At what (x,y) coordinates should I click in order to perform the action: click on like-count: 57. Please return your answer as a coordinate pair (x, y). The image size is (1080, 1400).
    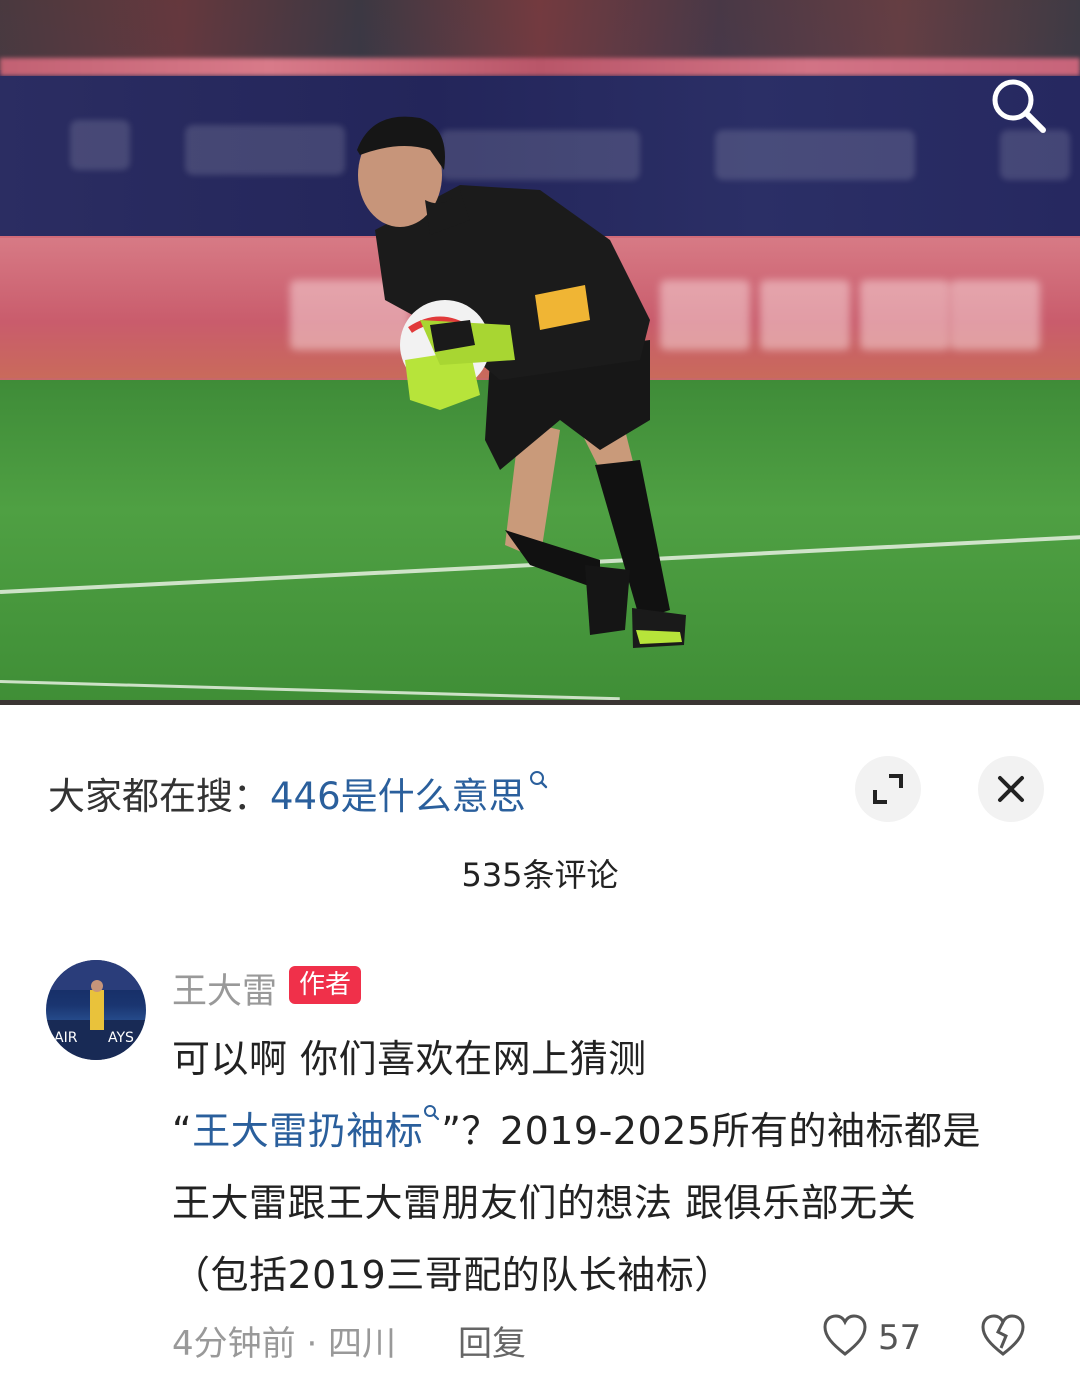
    Looking at the image, I should click on (900, 1338).